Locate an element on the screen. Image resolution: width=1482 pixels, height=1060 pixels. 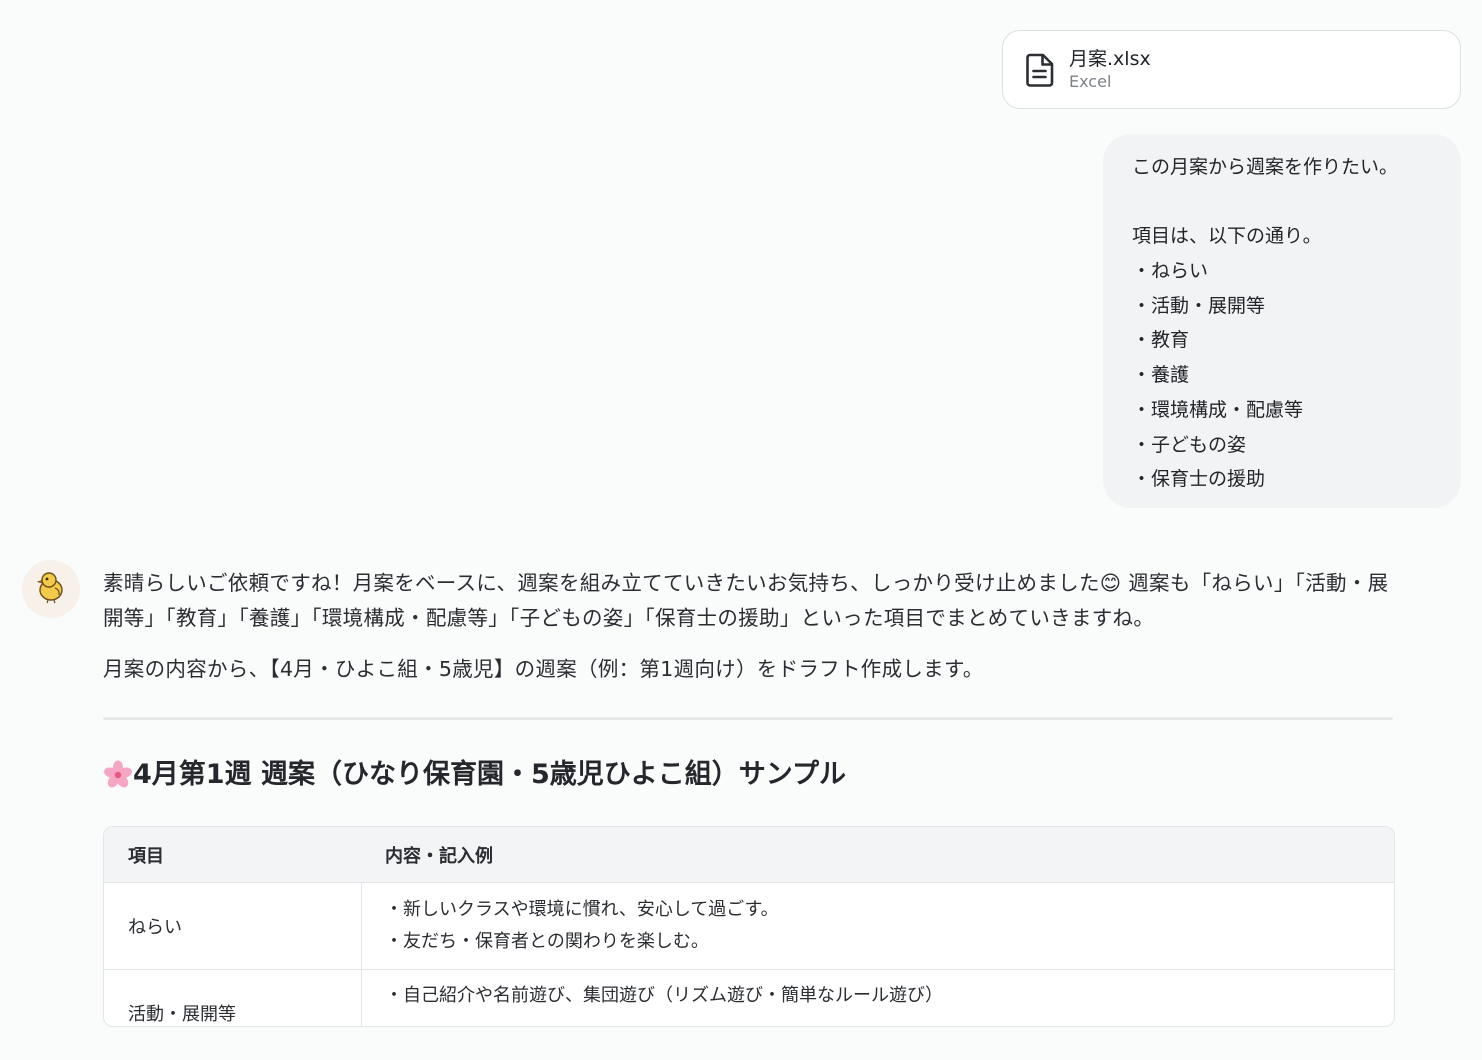
cherry-blossom-icon is located at coordinates (118, 775).